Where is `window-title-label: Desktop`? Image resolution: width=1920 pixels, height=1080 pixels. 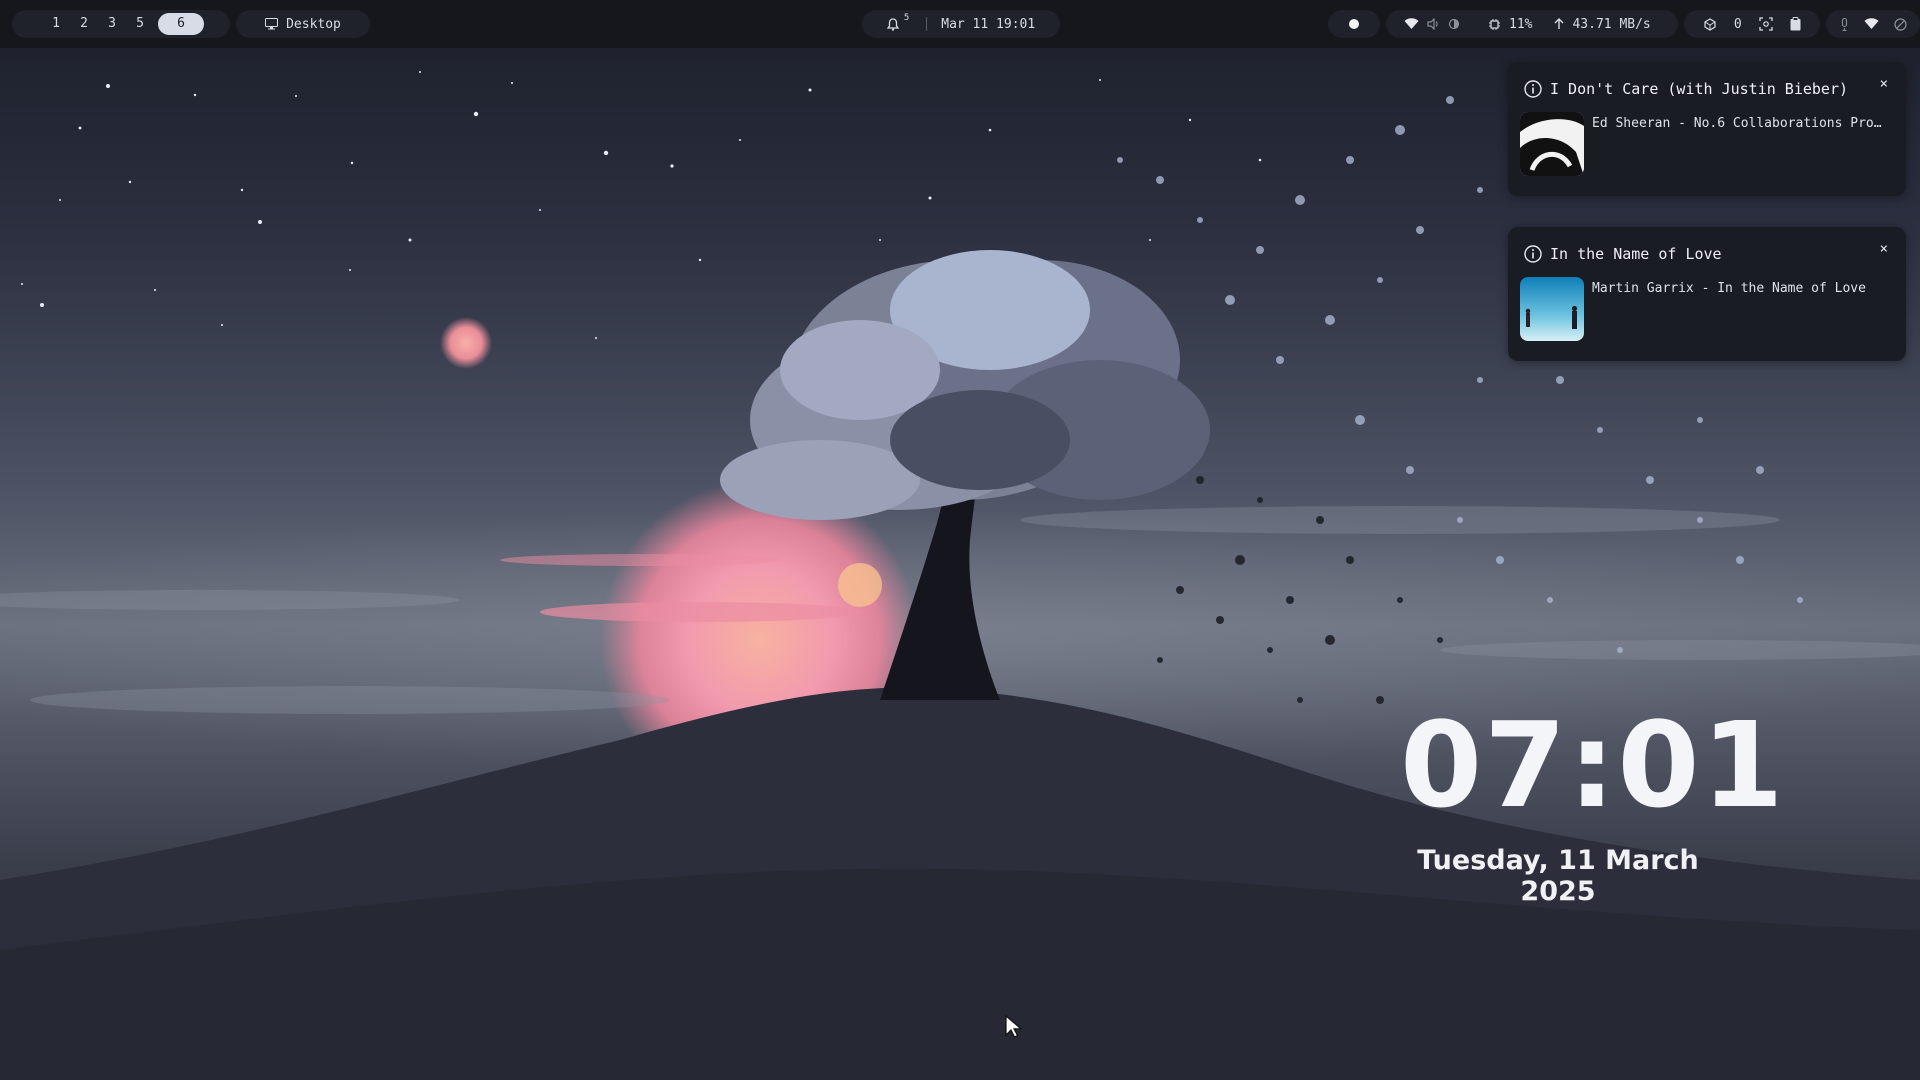
window-title-label: Desktop is located at coordinates (313, 24).